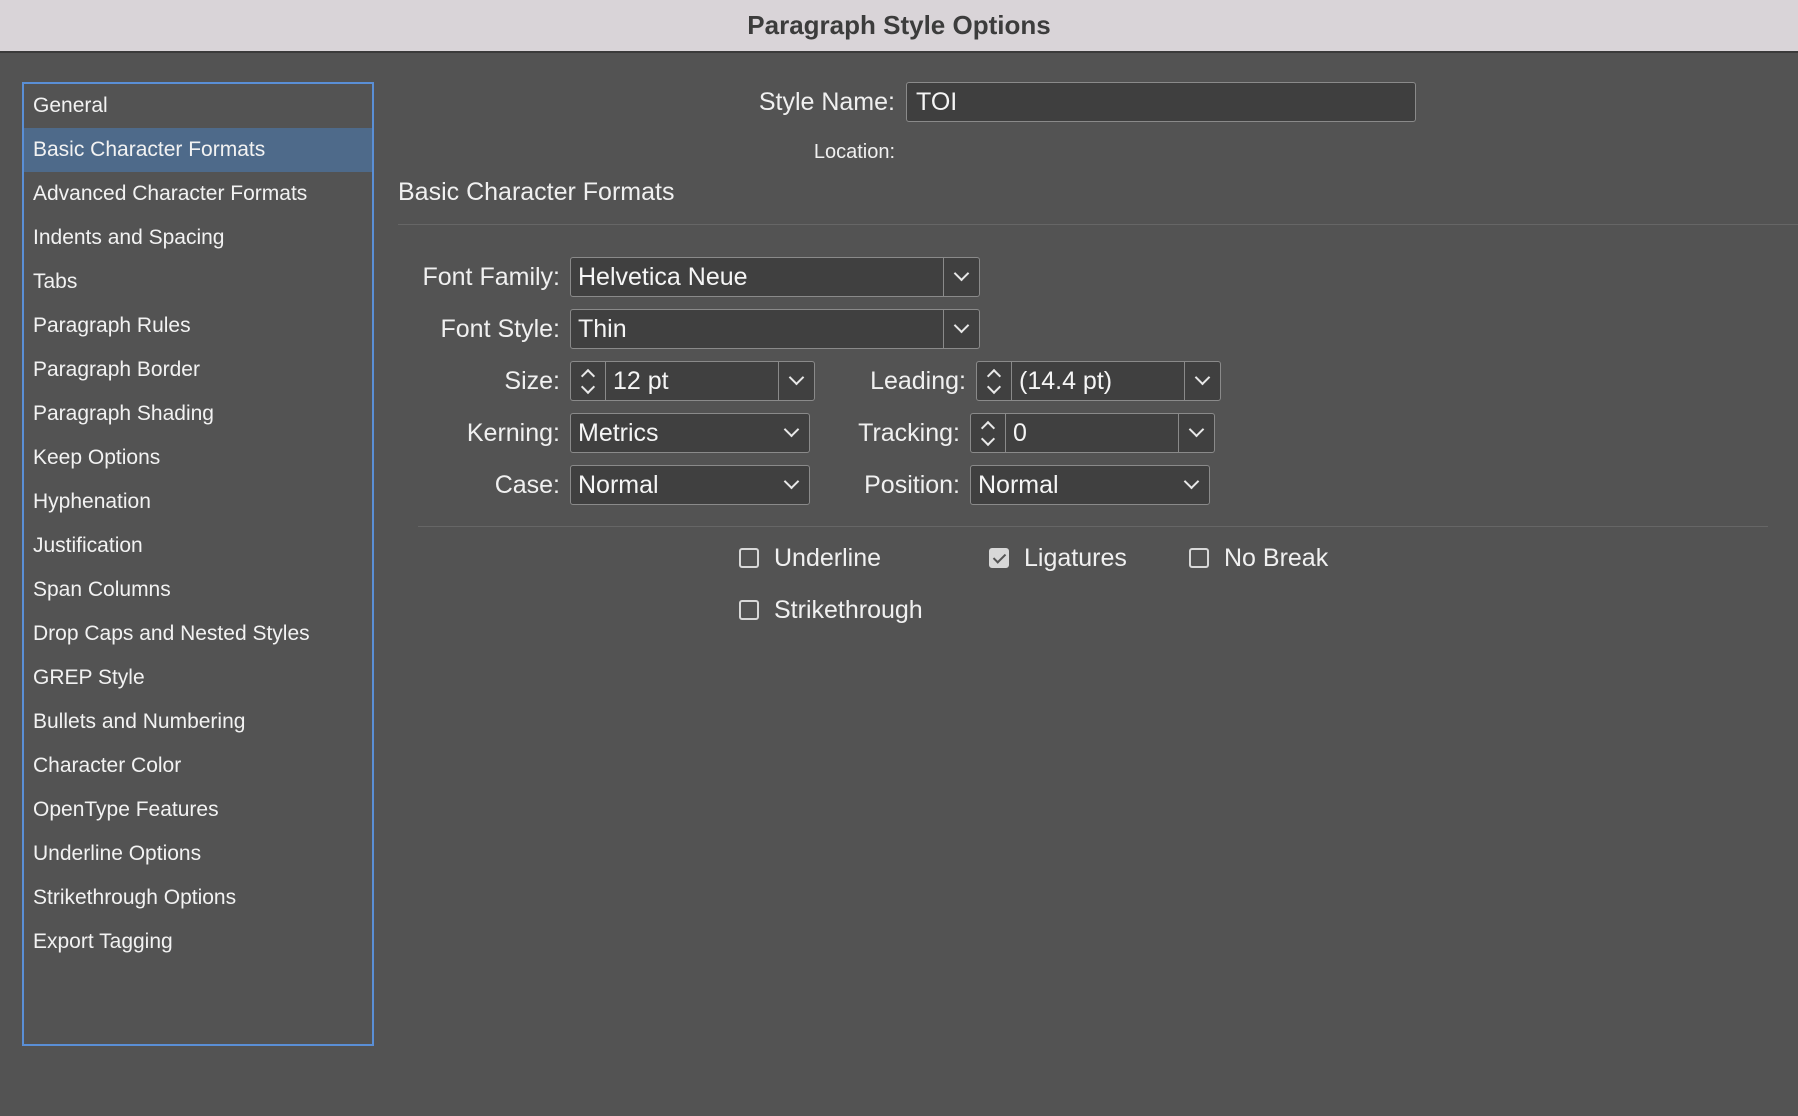 This screenshot has width=1798, height=1116. I want to click on sidebar-item-underline-options: Underline Options, so click(198, 854).